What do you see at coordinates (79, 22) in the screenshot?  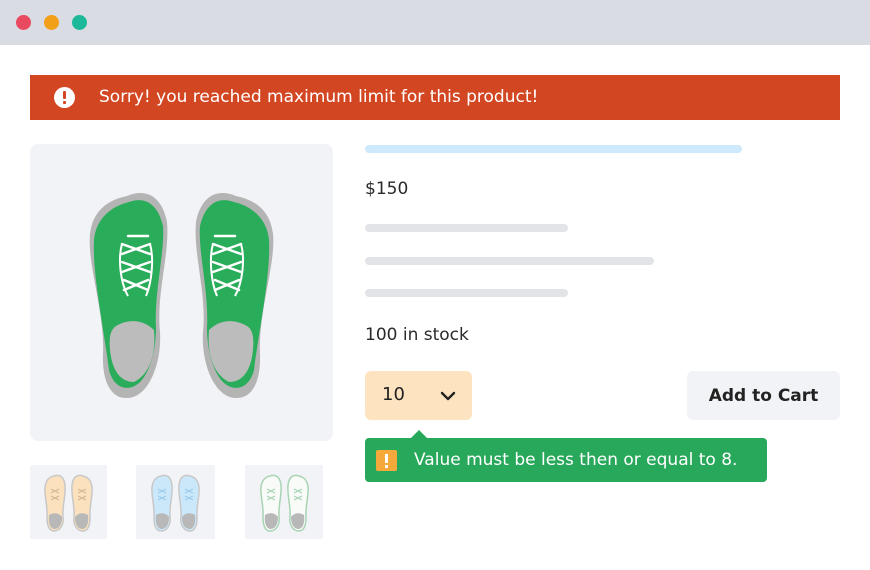 I see `maximize-window-button` at bounding box center [79, 22].